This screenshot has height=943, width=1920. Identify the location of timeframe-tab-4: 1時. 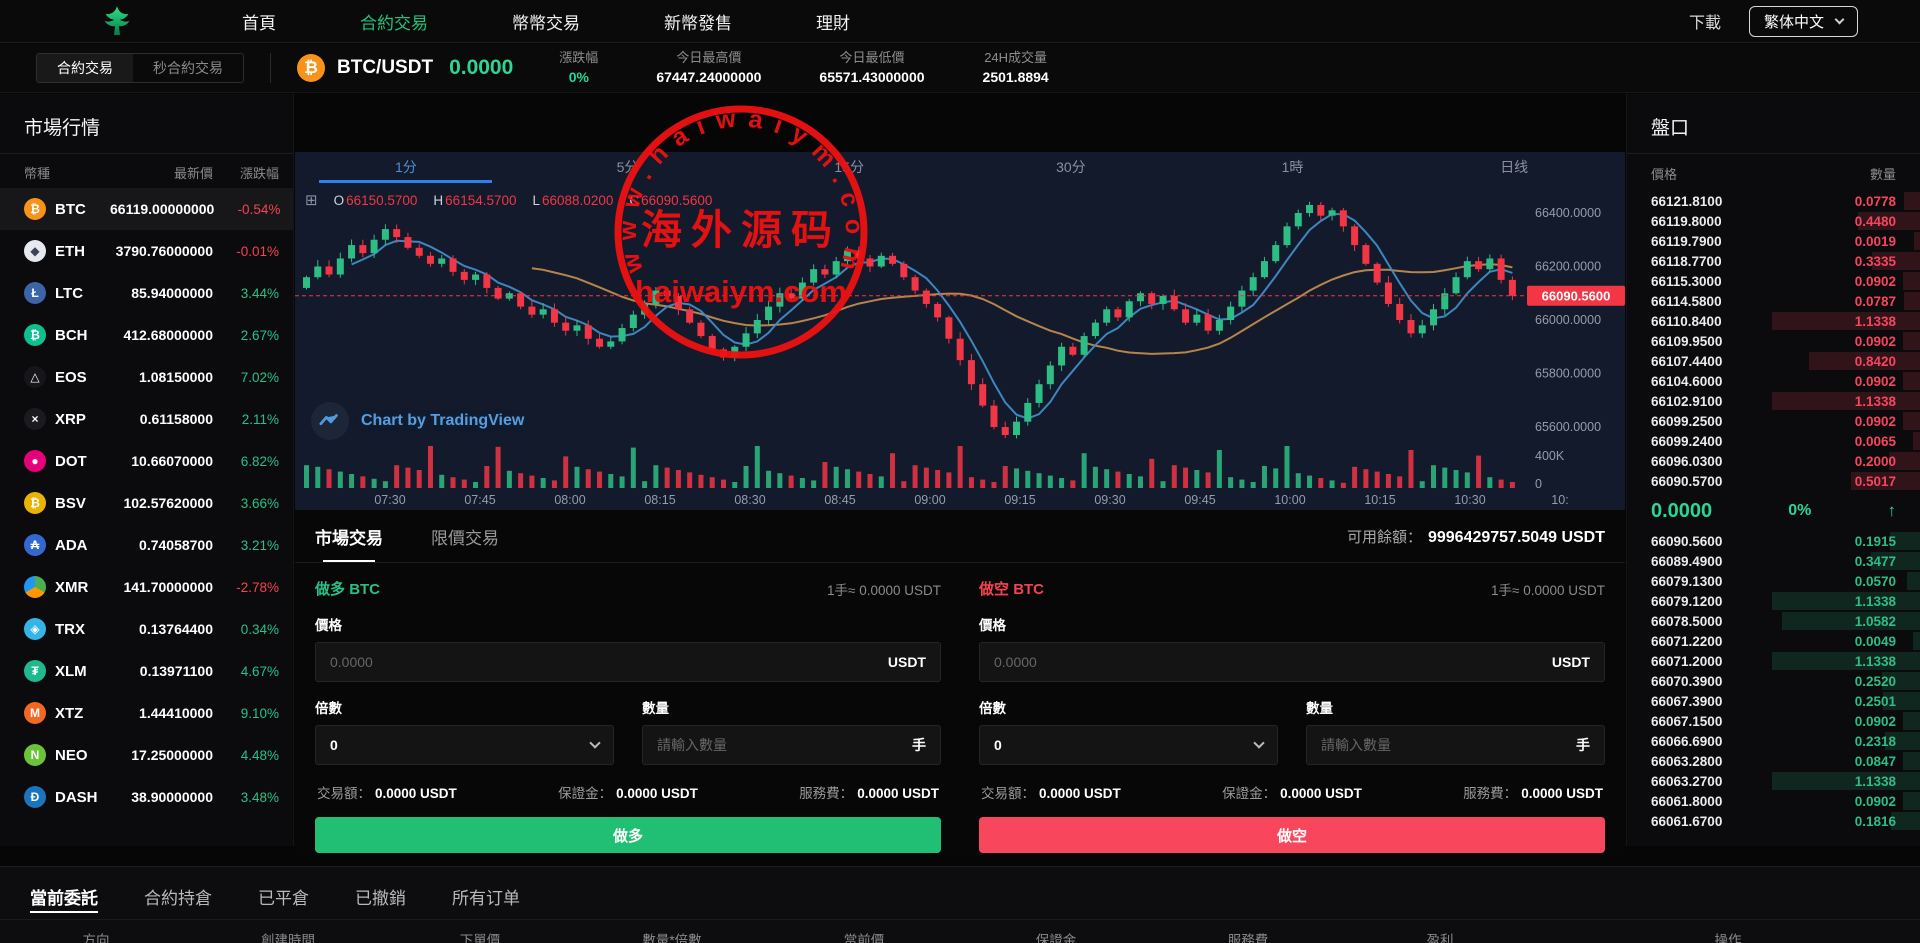
(1293, 167).